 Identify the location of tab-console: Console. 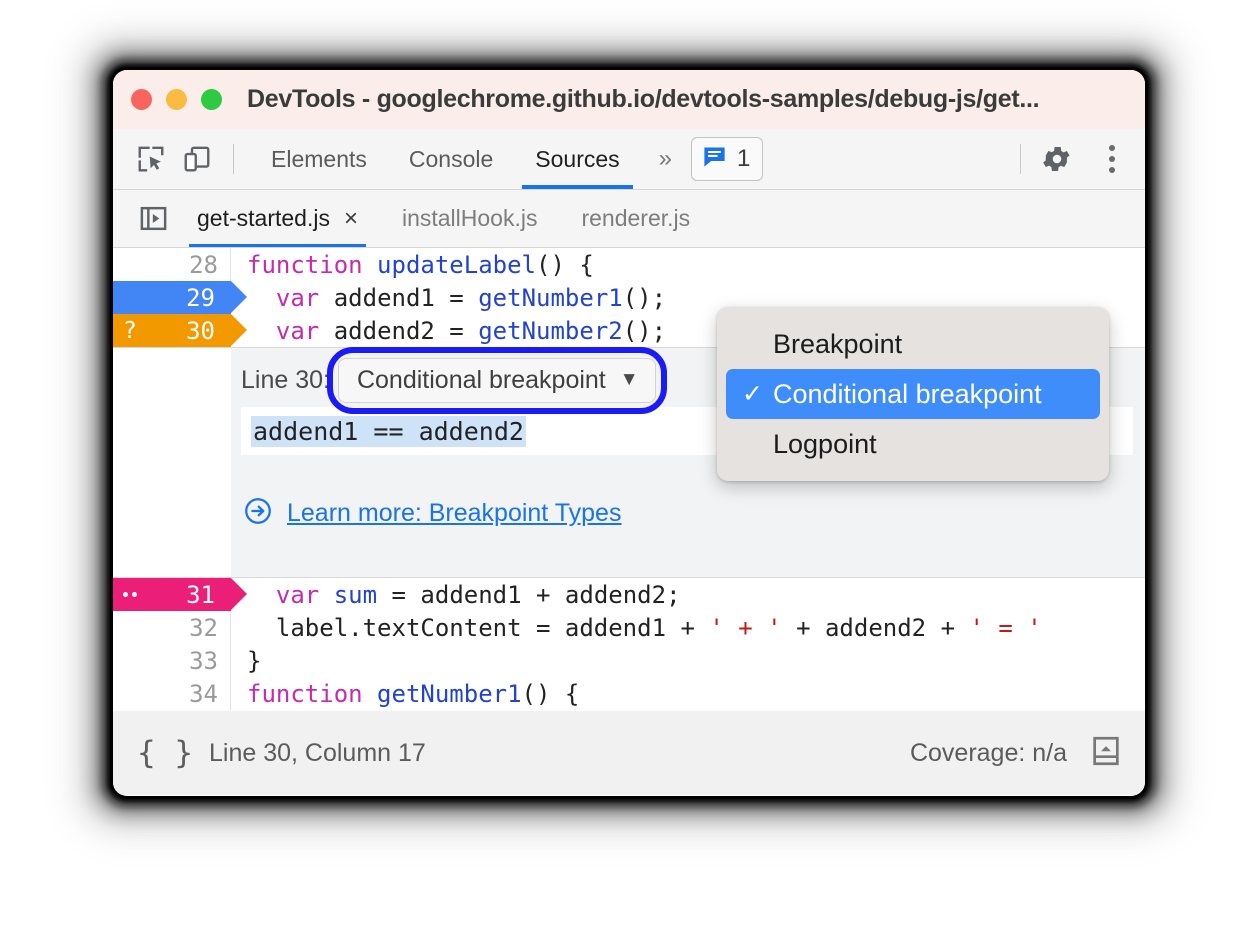
(451, 159).